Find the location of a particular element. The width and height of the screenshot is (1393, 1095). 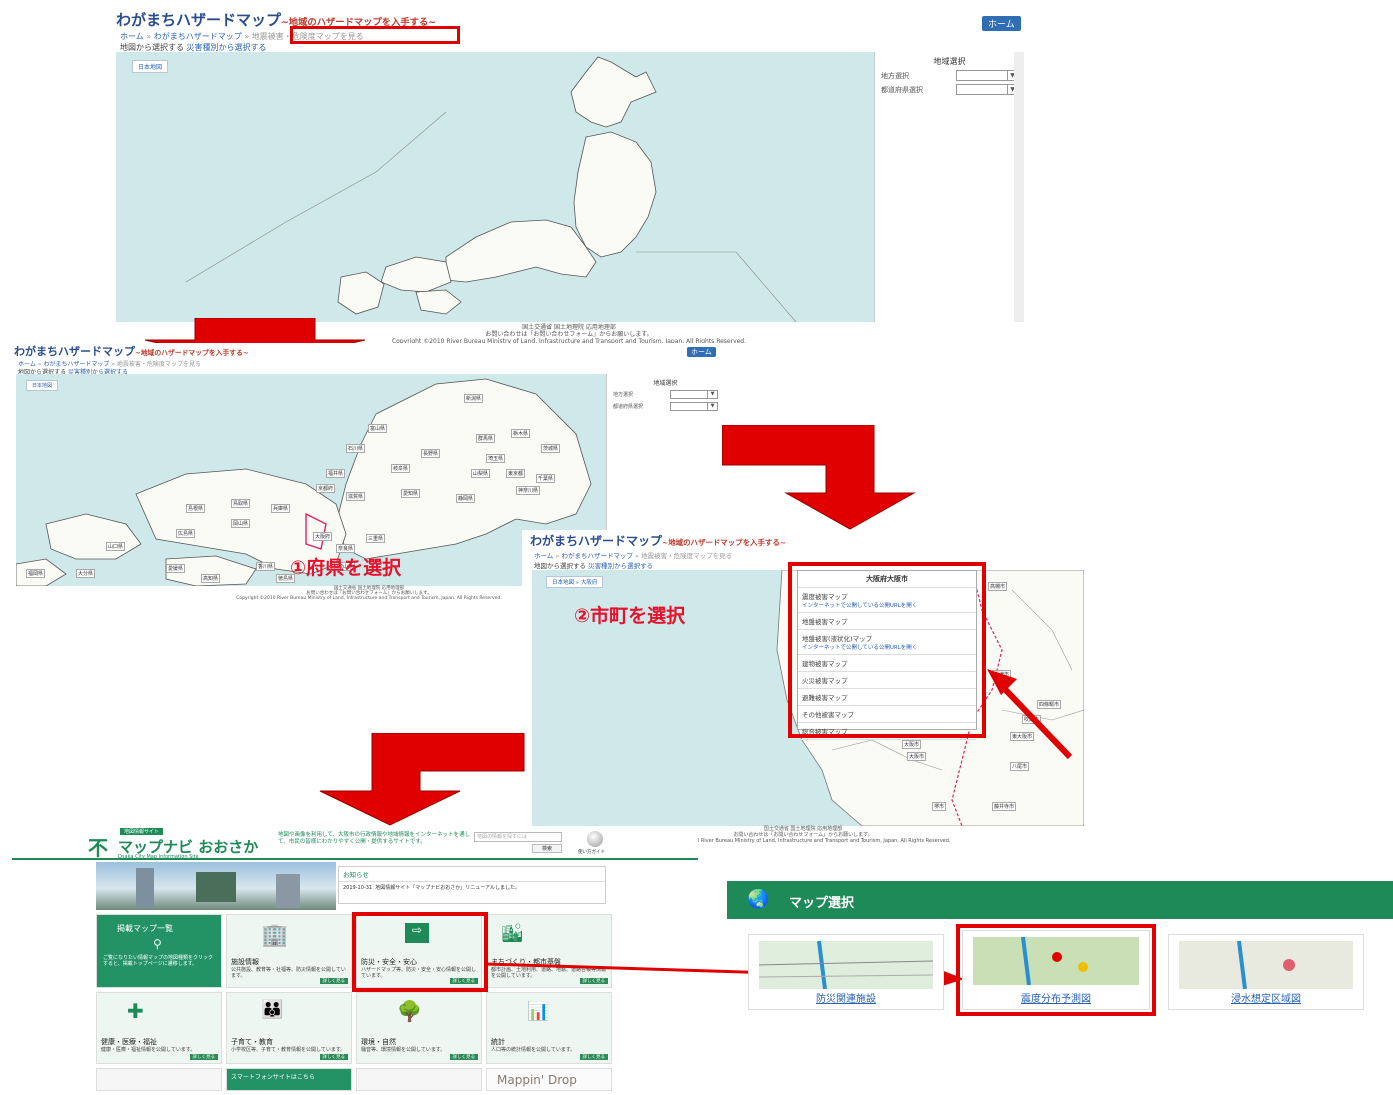

pref-label: 栃木県 is located at coordinates (521, 433).